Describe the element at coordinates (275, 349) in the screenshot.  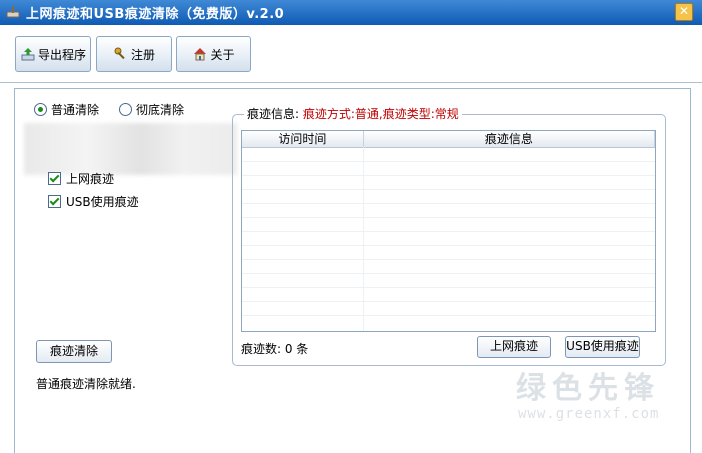
I see `trace-count: 痕迹数: 0 条` at that location.